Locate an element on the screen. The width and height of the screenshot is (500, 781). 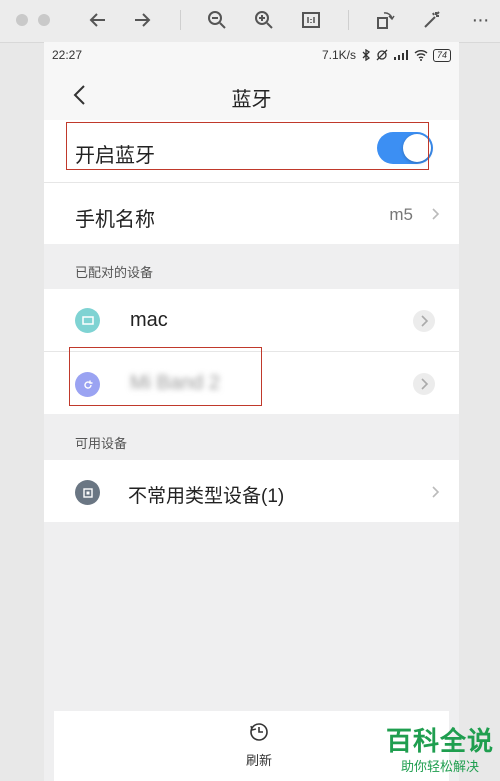
toggle-knob is located at coordinates (417, 148).